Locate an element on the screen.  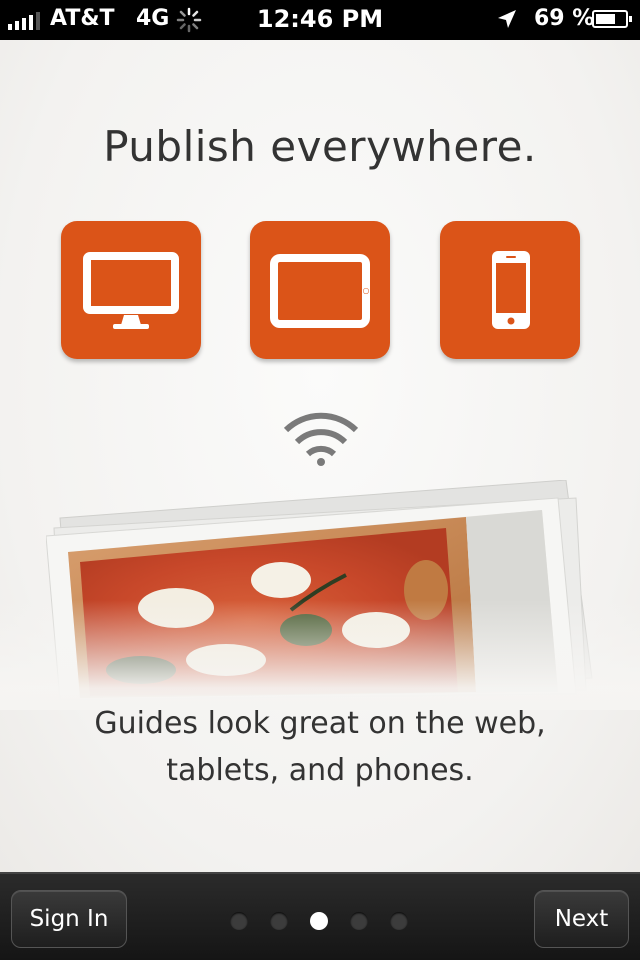
page-title: Publish everywhere. is located at coordinates (320, 146).